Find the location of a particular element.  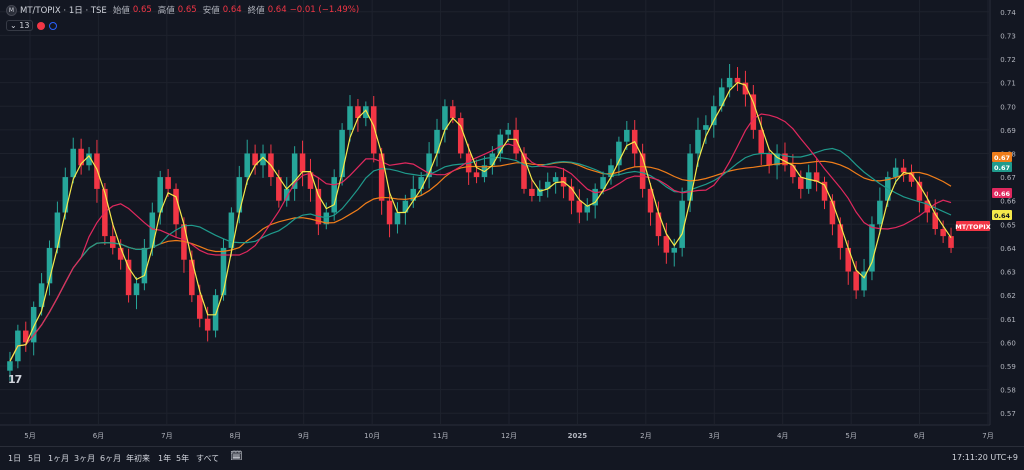

y-tick-label: 0.67 is located at coordinates (1008, 178).